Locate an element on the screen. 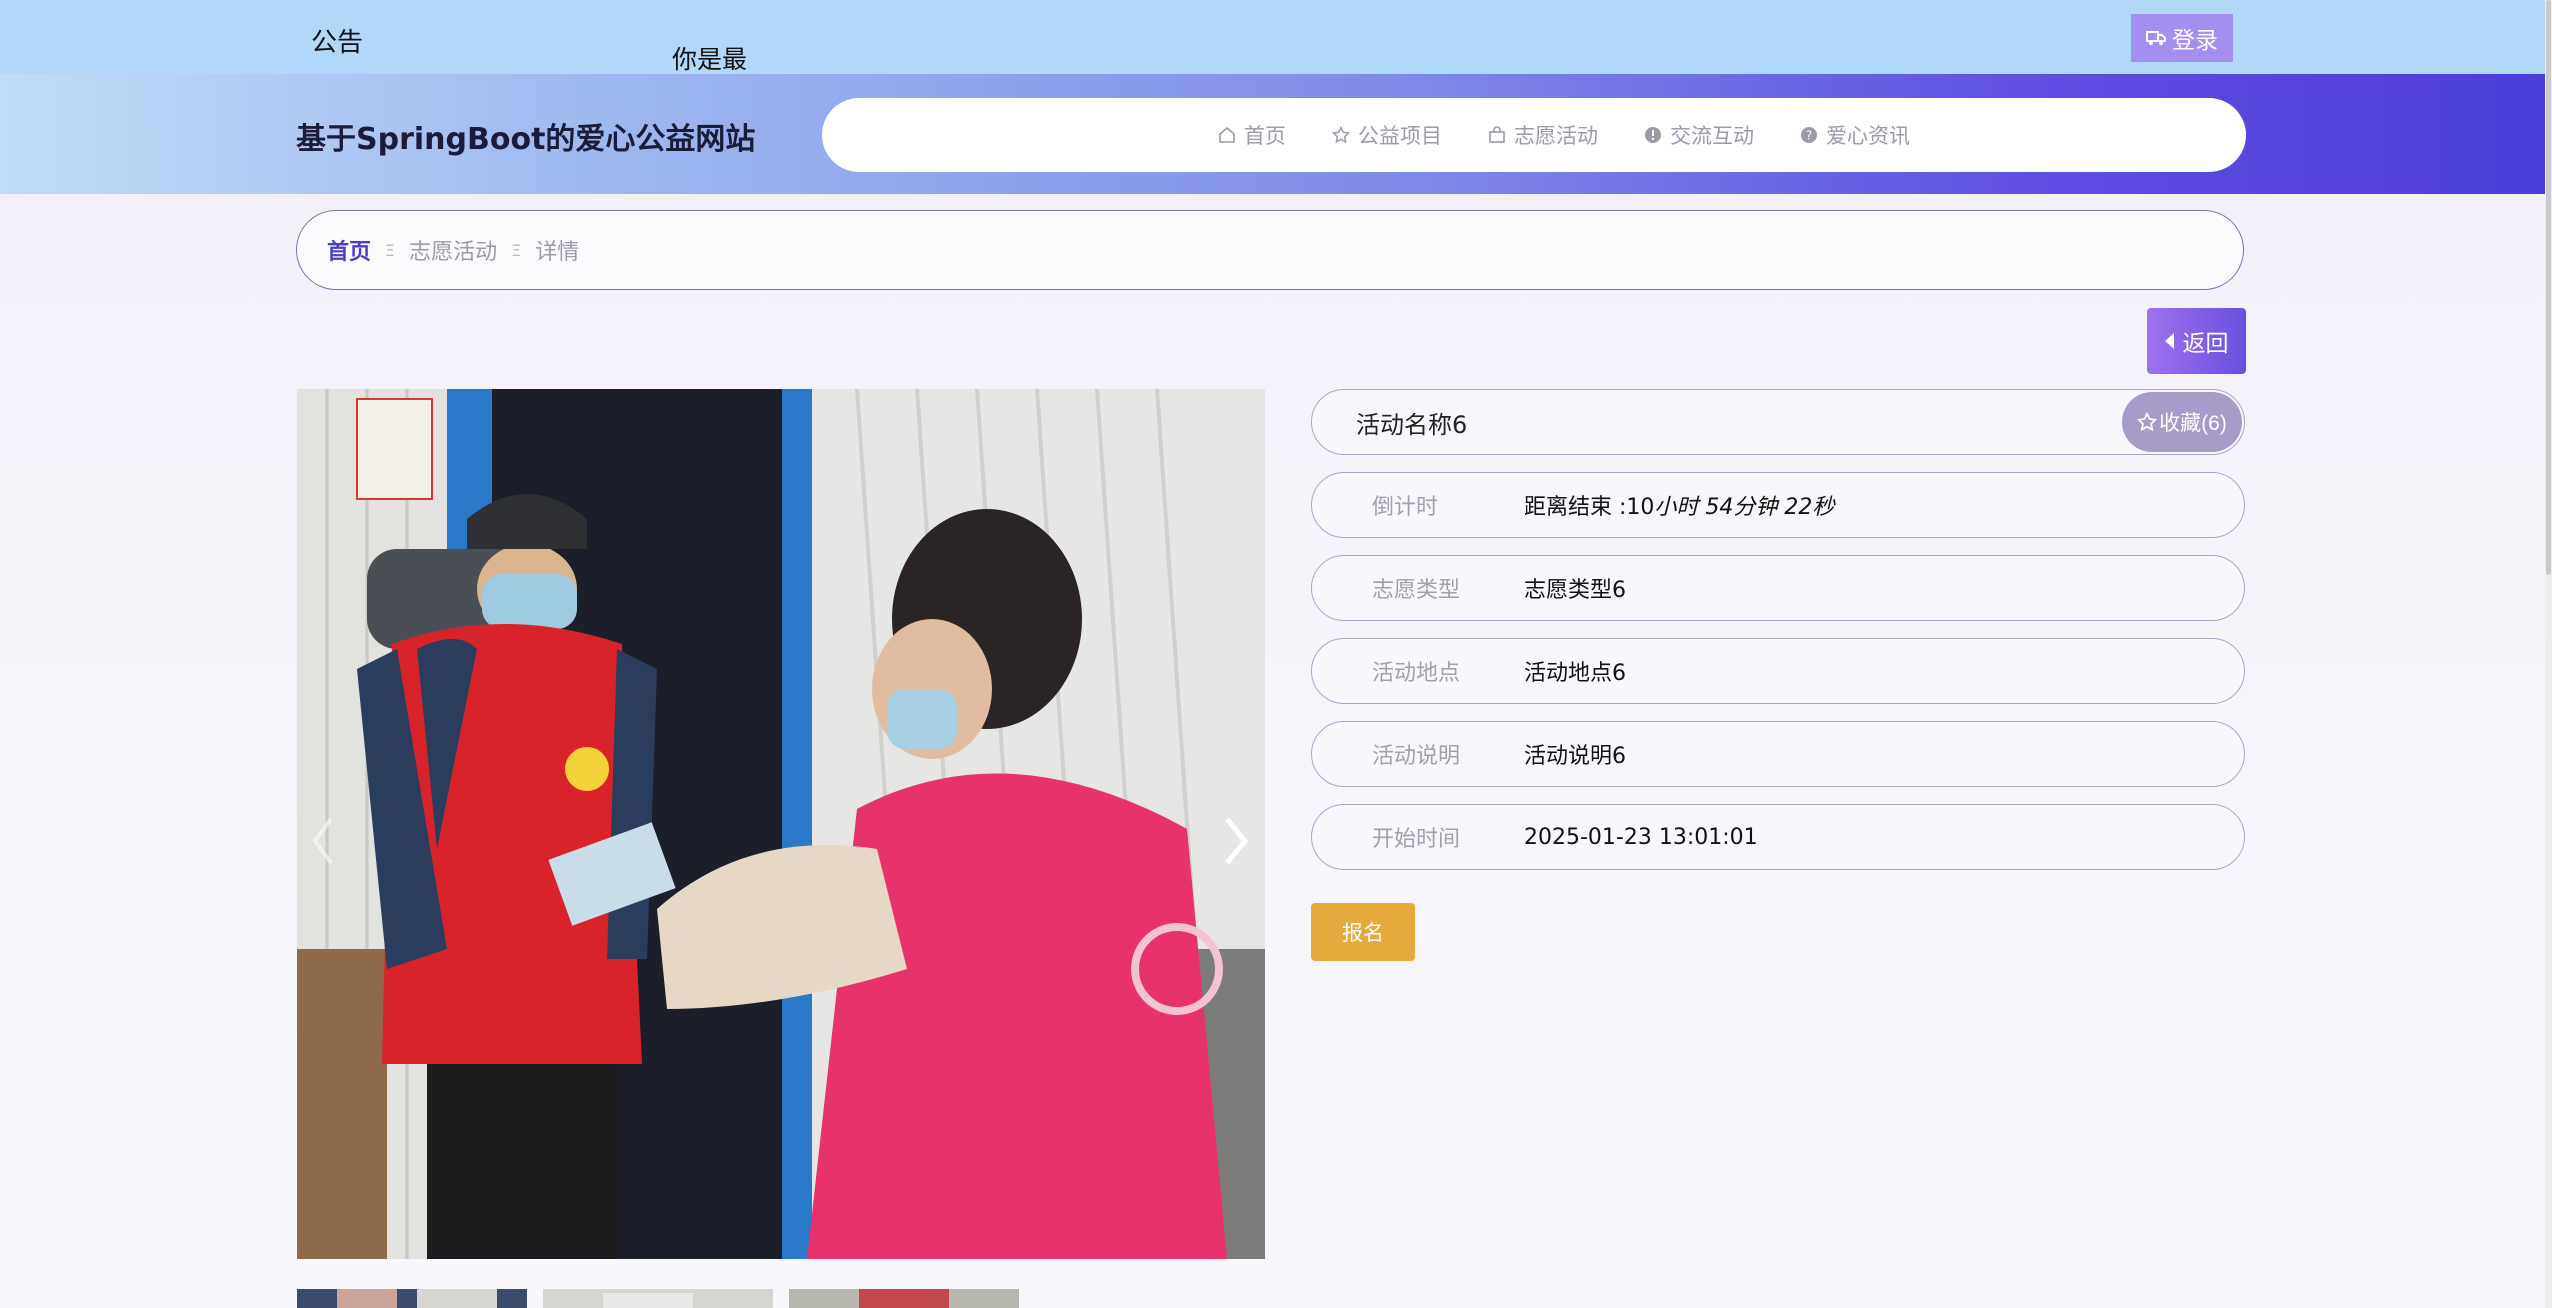 The image size is (2552, 1308). countdown-remaining: 小时 54分钟 22秒 is located at coordinates (1744, 507).